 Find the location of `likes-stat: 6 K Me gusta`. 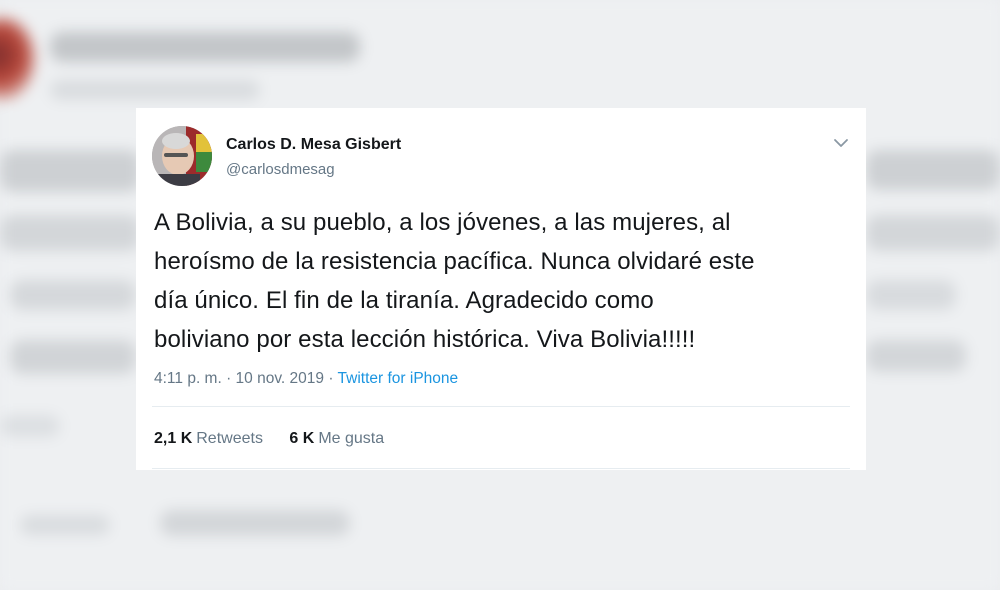

likes-stat: 6 K Me gusta is located at coordinates (336, 439).